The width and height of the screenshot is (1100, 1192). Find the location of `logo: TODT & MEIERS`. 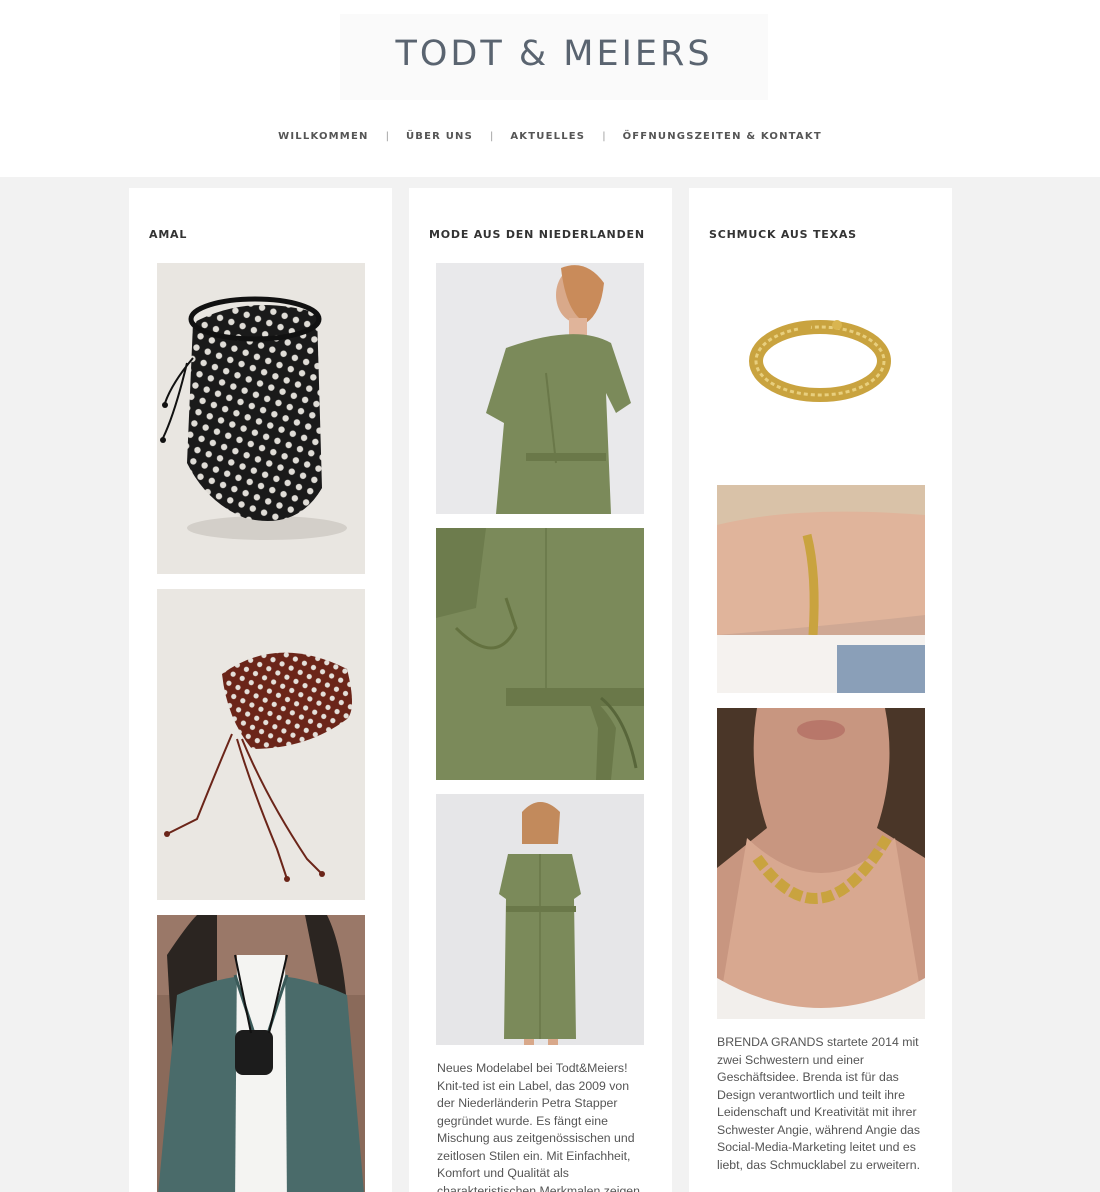

logo: TODT & MEIERS is located at coordinates (554, 57).